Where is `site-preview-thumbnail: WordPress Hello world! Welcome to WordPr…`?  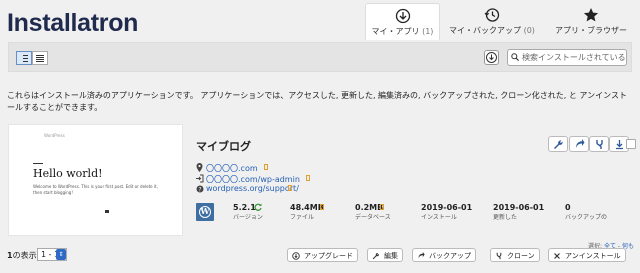 site-preview-thumbnail: WordPress Hello world! Welcome to WordPr… is located at coordinates (95, 180).